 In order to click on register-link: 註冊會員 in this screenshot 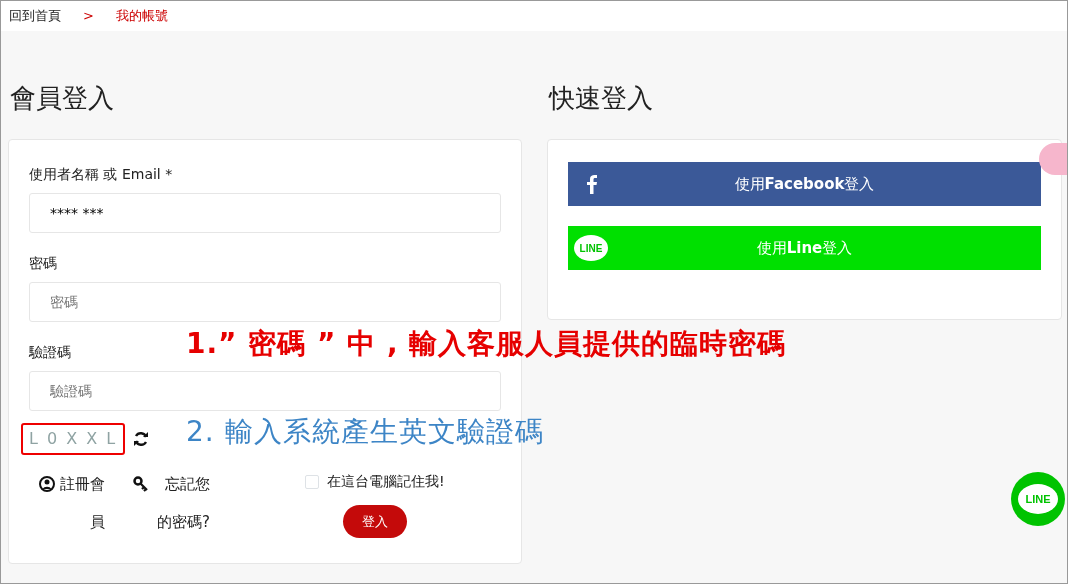, I will do `click(80, 503)`.